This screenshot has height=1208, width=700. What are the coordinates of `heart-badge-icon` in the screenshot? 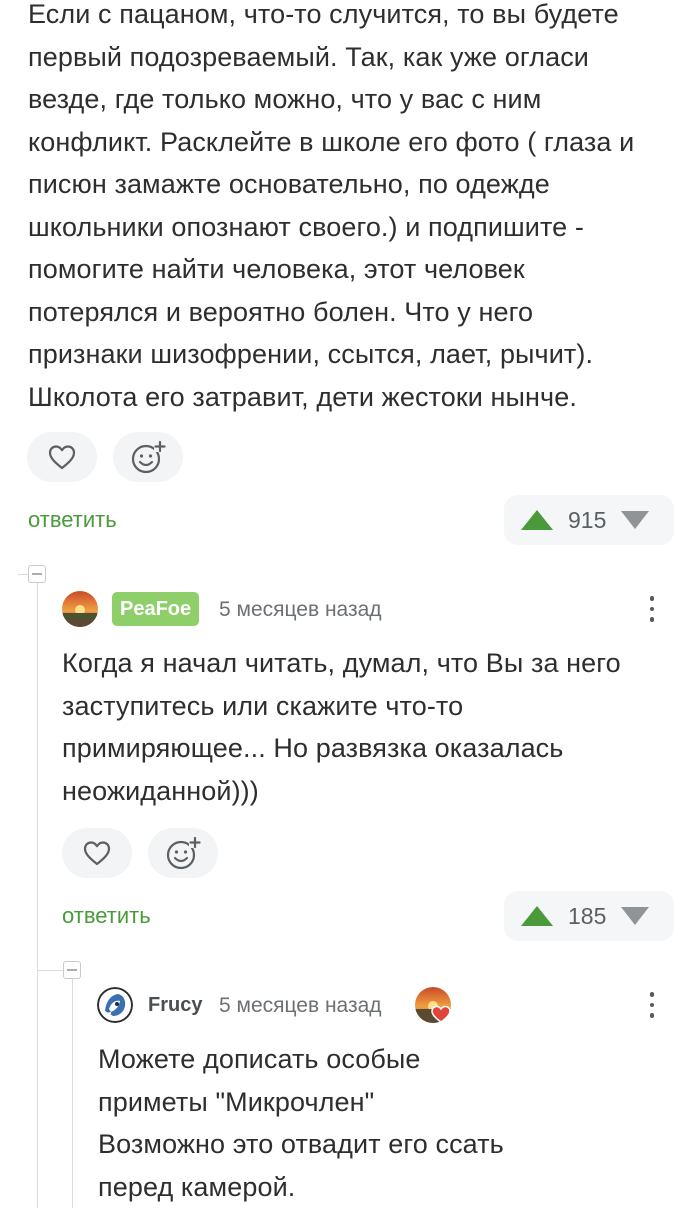 It's located at (441, 1014).